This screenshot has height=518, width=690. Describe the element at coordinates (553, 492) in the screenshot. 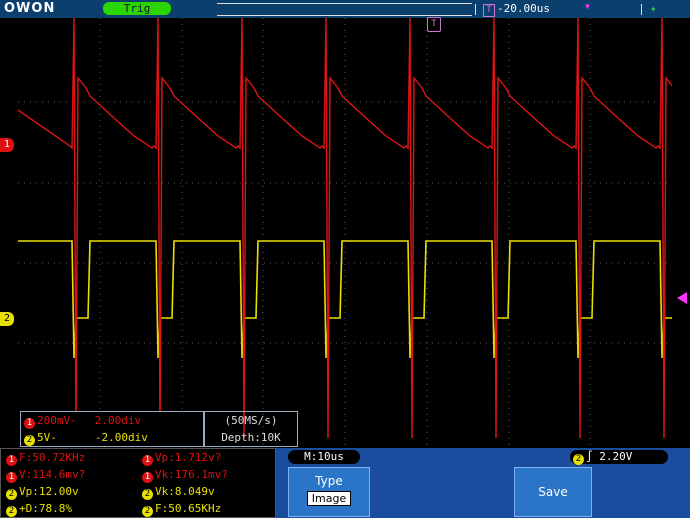

I see `save-button: Save` at that location.